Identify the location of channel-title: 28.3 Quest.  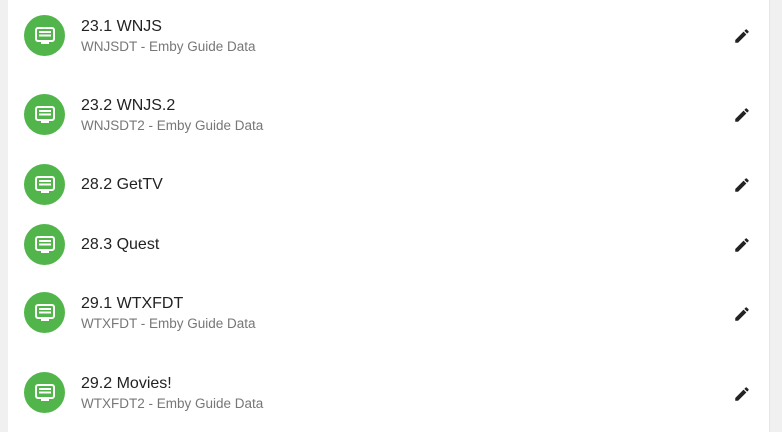
(120, 244).